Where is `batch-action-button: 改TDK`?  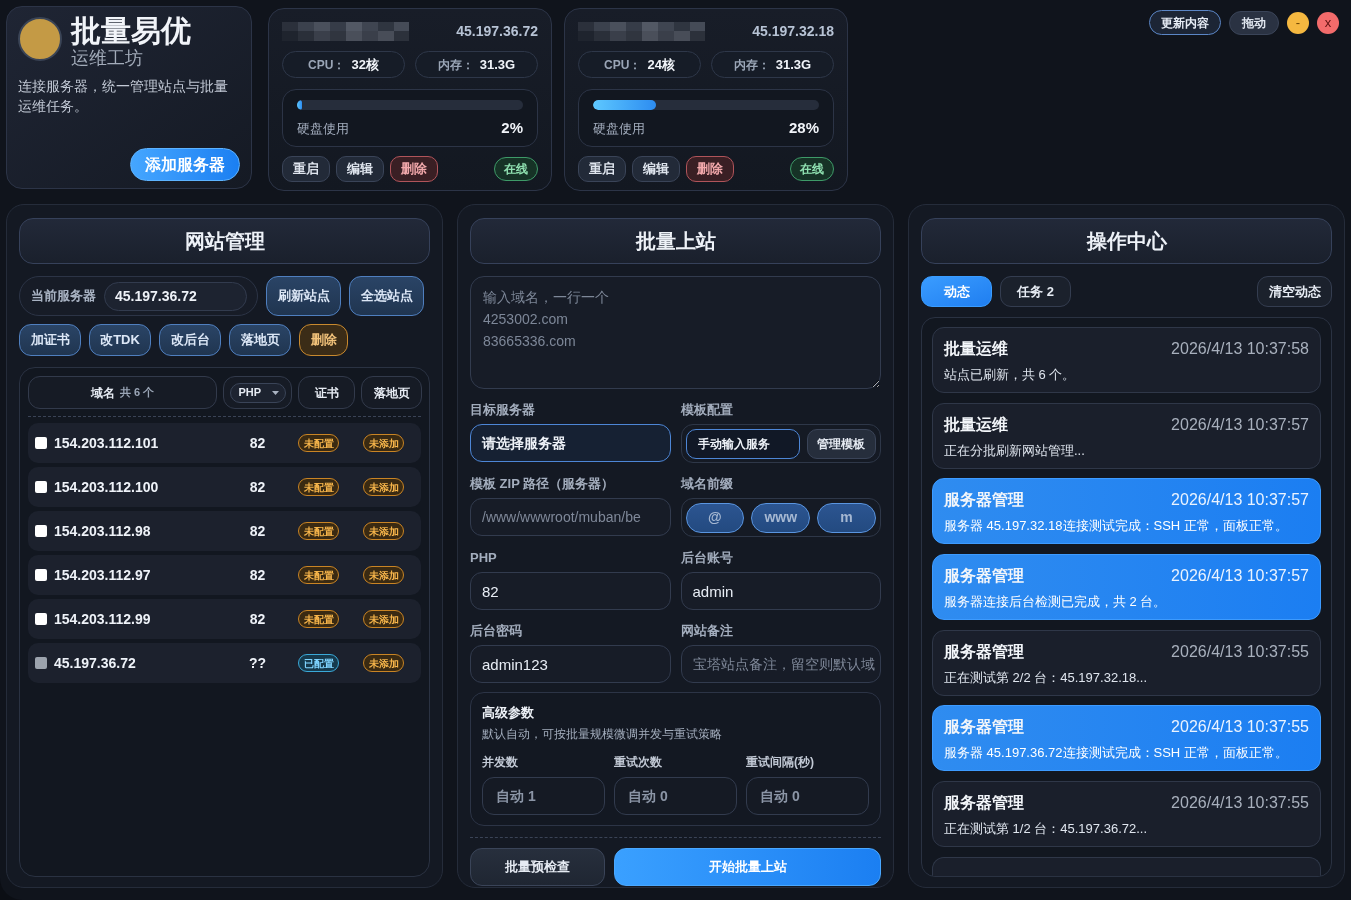
batch-action-button: 改TDK is located at coordinates (120, 340).